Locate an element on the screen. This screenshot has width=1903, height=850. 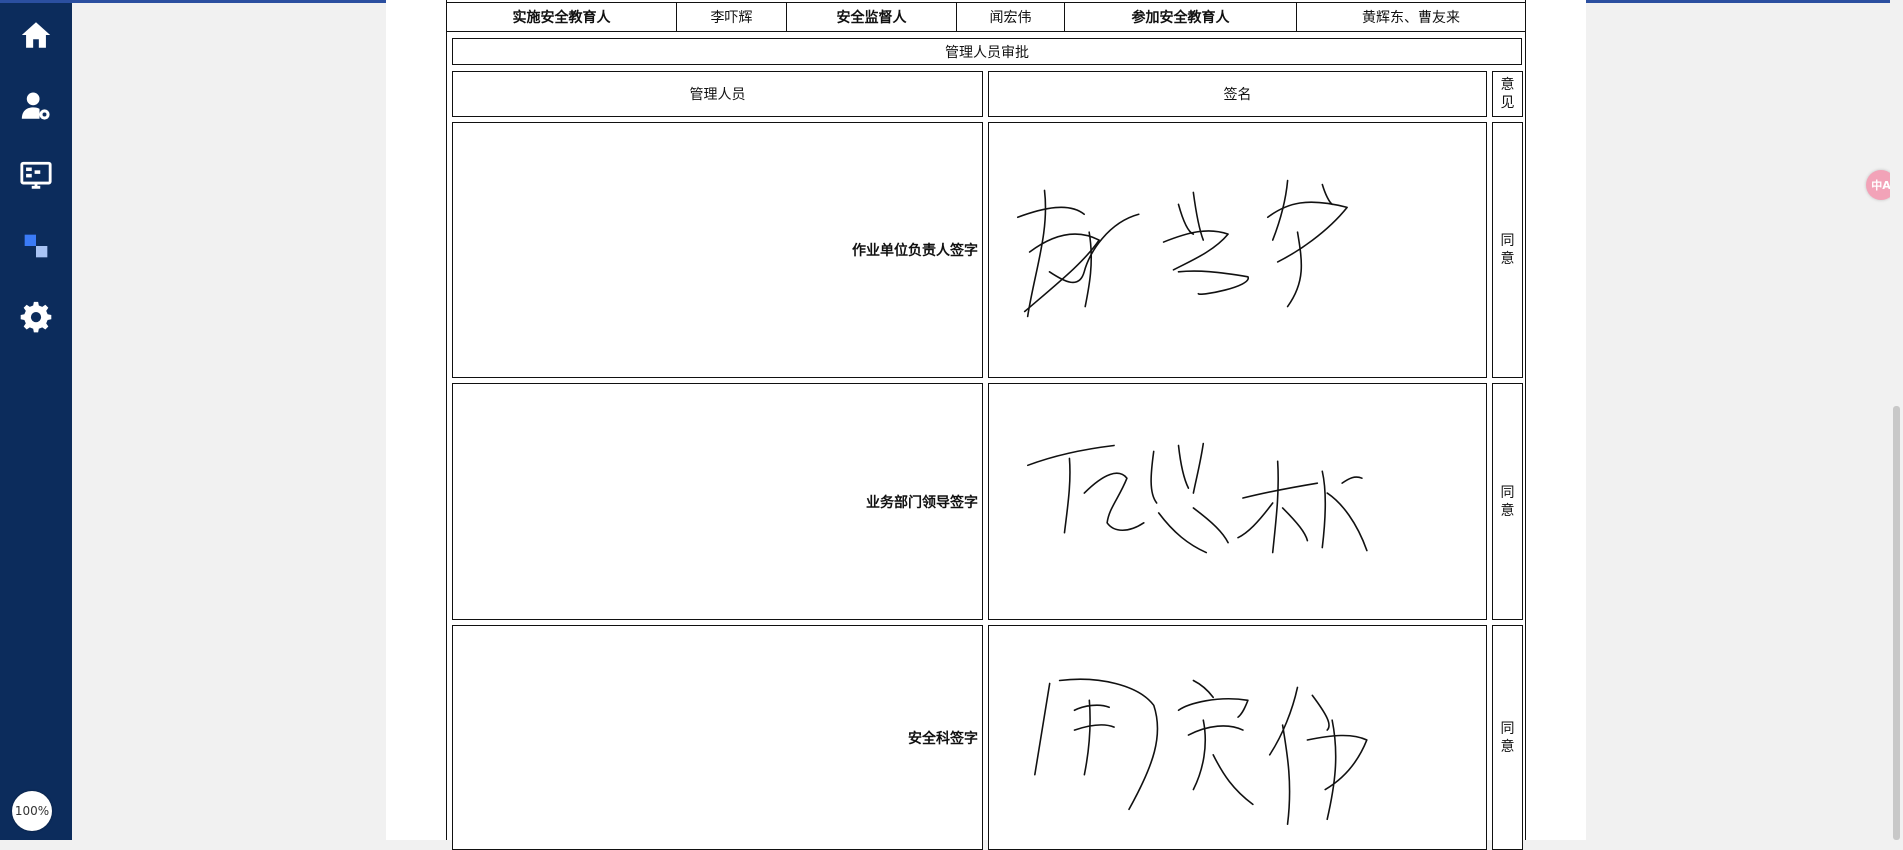
sidebar-item-user-settings is located at coordinates (36, 106).